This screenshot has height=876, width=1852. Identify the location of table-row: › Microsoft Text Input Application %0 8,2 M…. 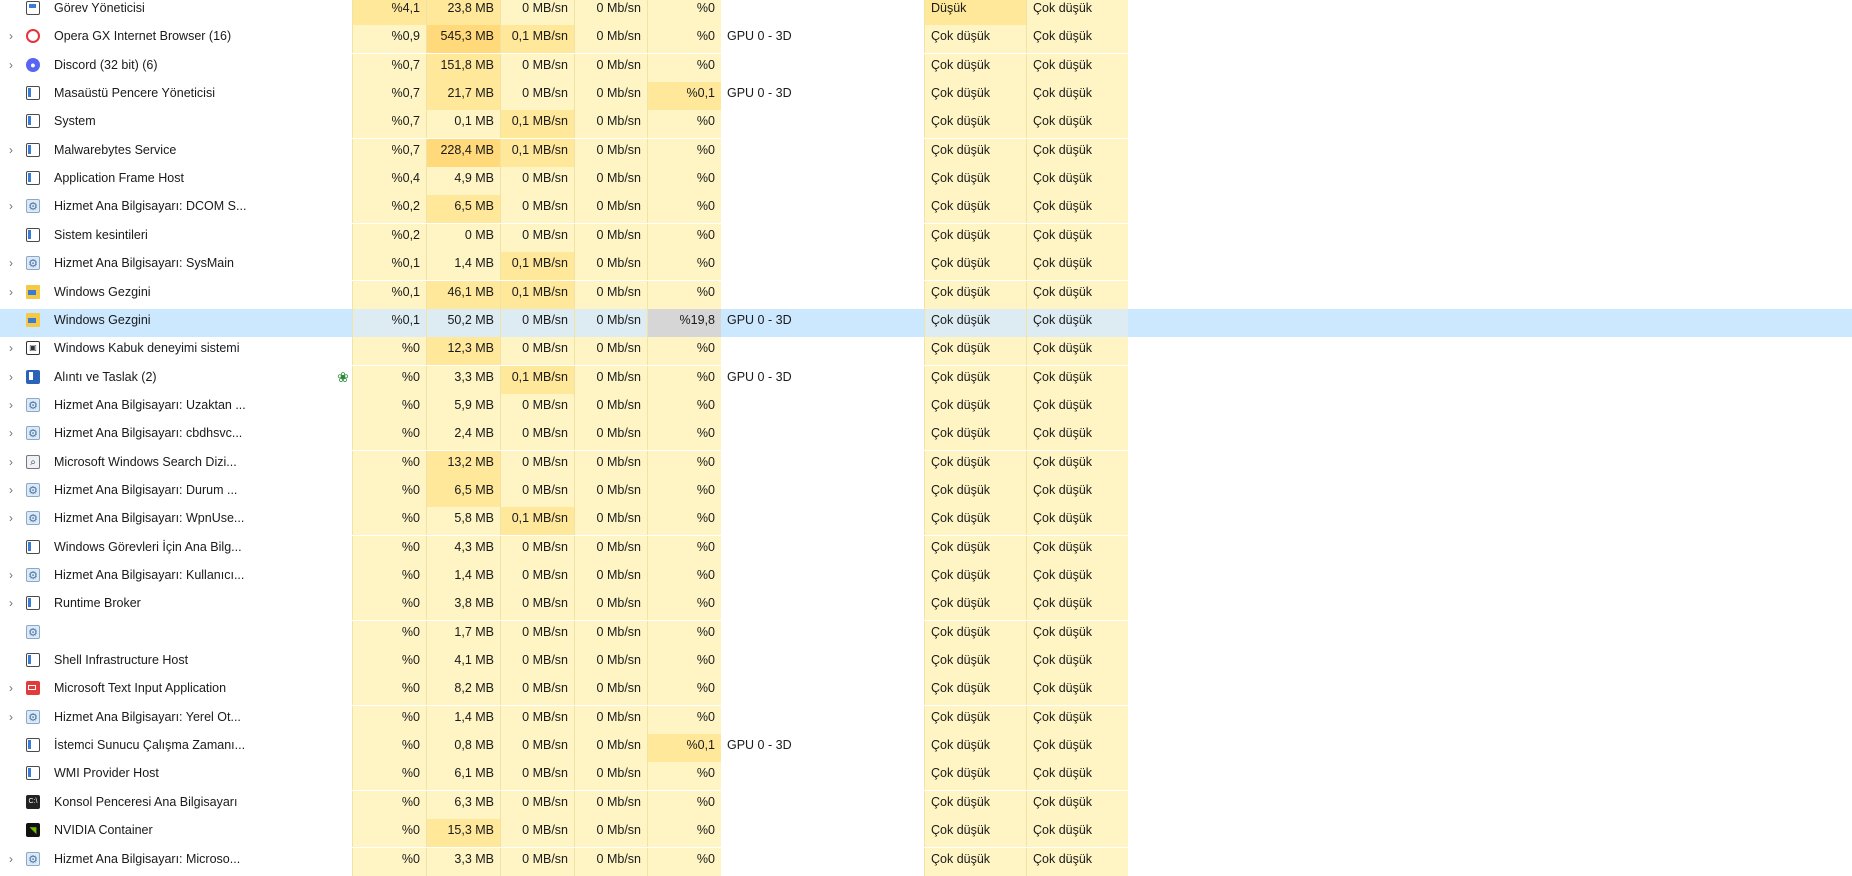
(926, 691).